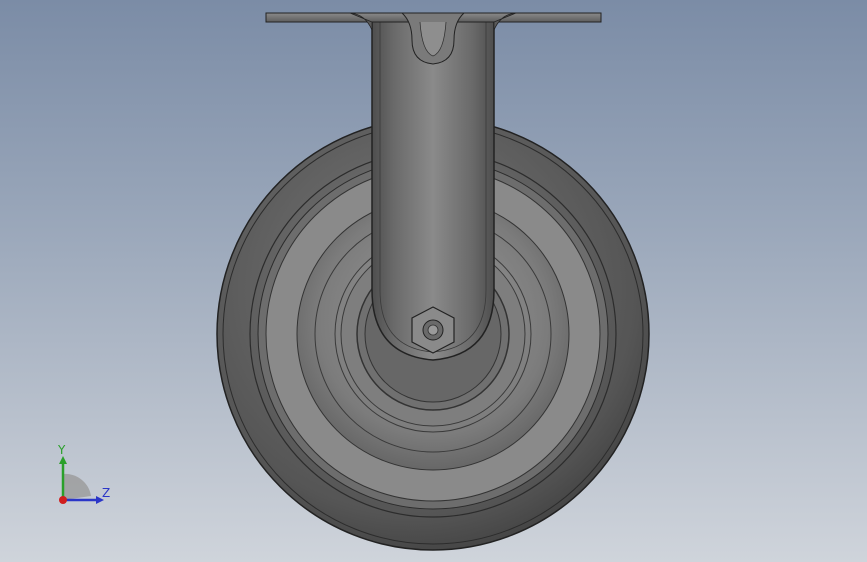 The height and width of the screenshot is (562, 867). I want to click on x-axis-dot, so click(63, 500).